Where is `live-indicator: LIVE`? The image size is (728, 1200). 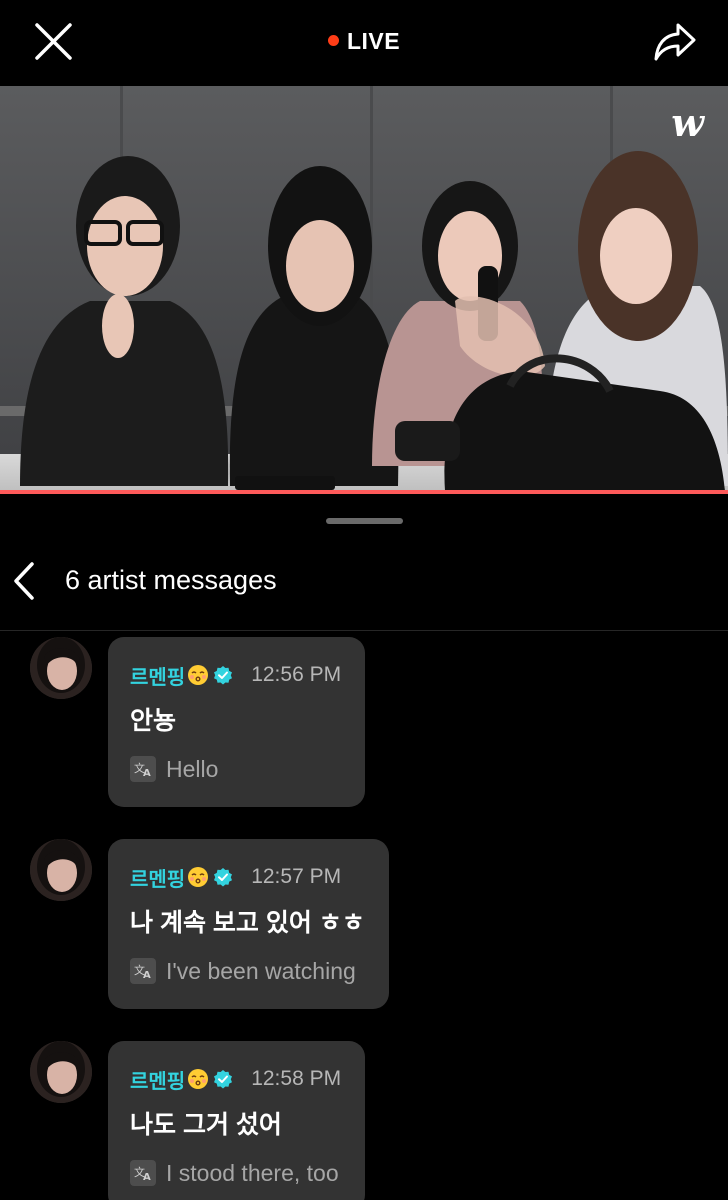 live-indicator: LIVE is located at coordinates (364, 41).